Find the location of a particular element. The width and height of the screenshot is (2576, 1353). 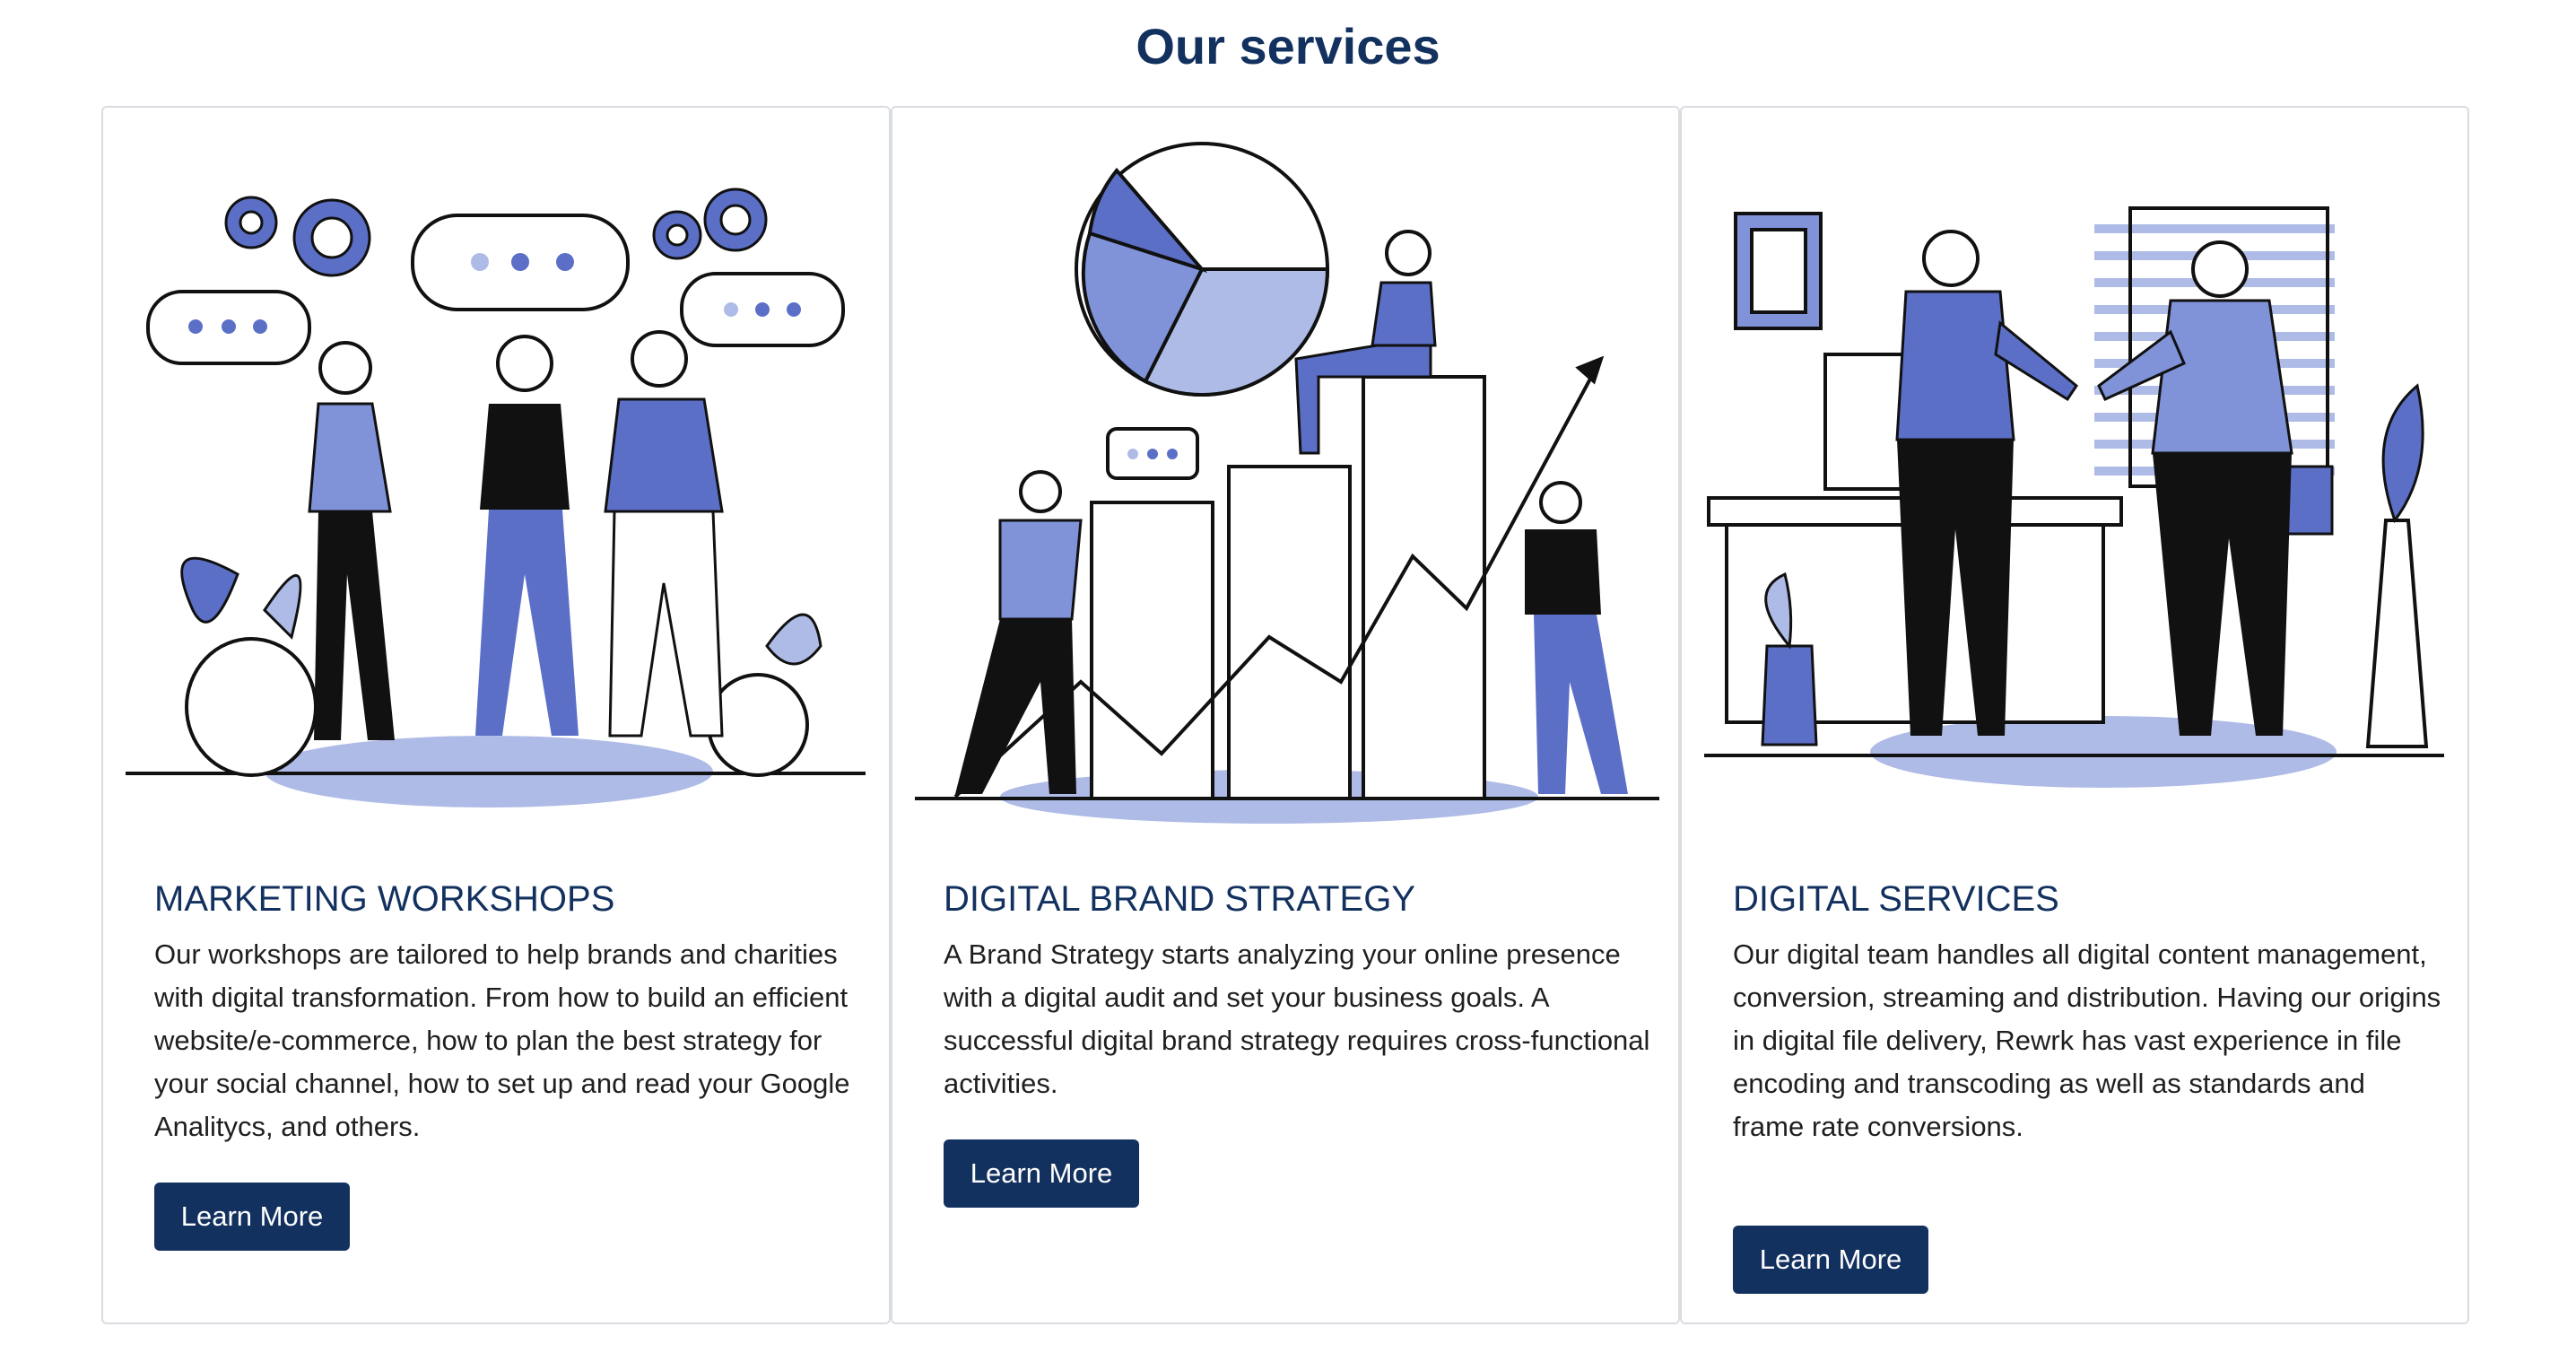

card-heading: DIGITAL BRAND STRATEGY is located at coordinates (1179, 899).